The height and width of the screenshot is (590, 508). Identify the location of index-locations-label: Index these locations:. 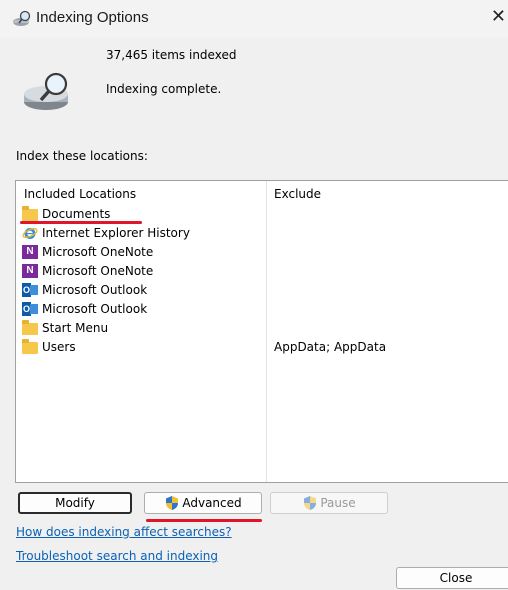
(82, 156).